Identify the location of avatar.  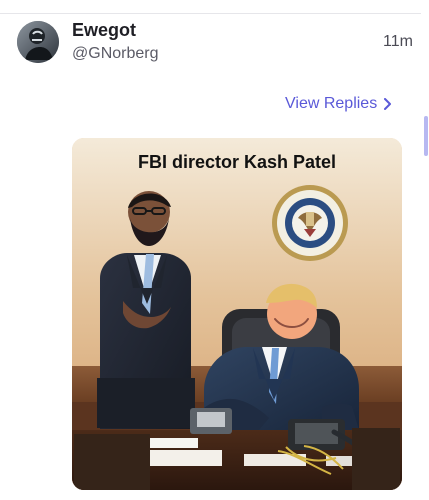
(38, 42).